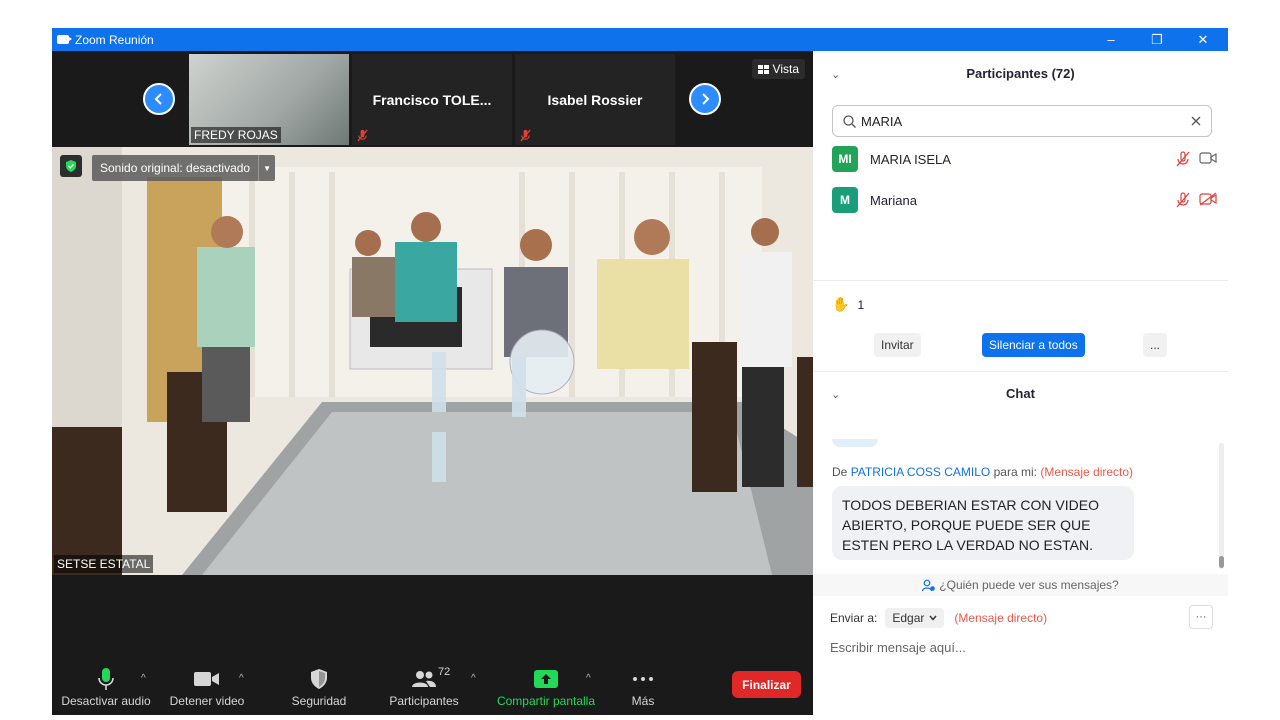 The width and height of the screenshot is (1280, 720). What do you see at coordinates (64, 39) in the screenshot?
I see `zoom-app-icon` at bounding box center [64, 39].